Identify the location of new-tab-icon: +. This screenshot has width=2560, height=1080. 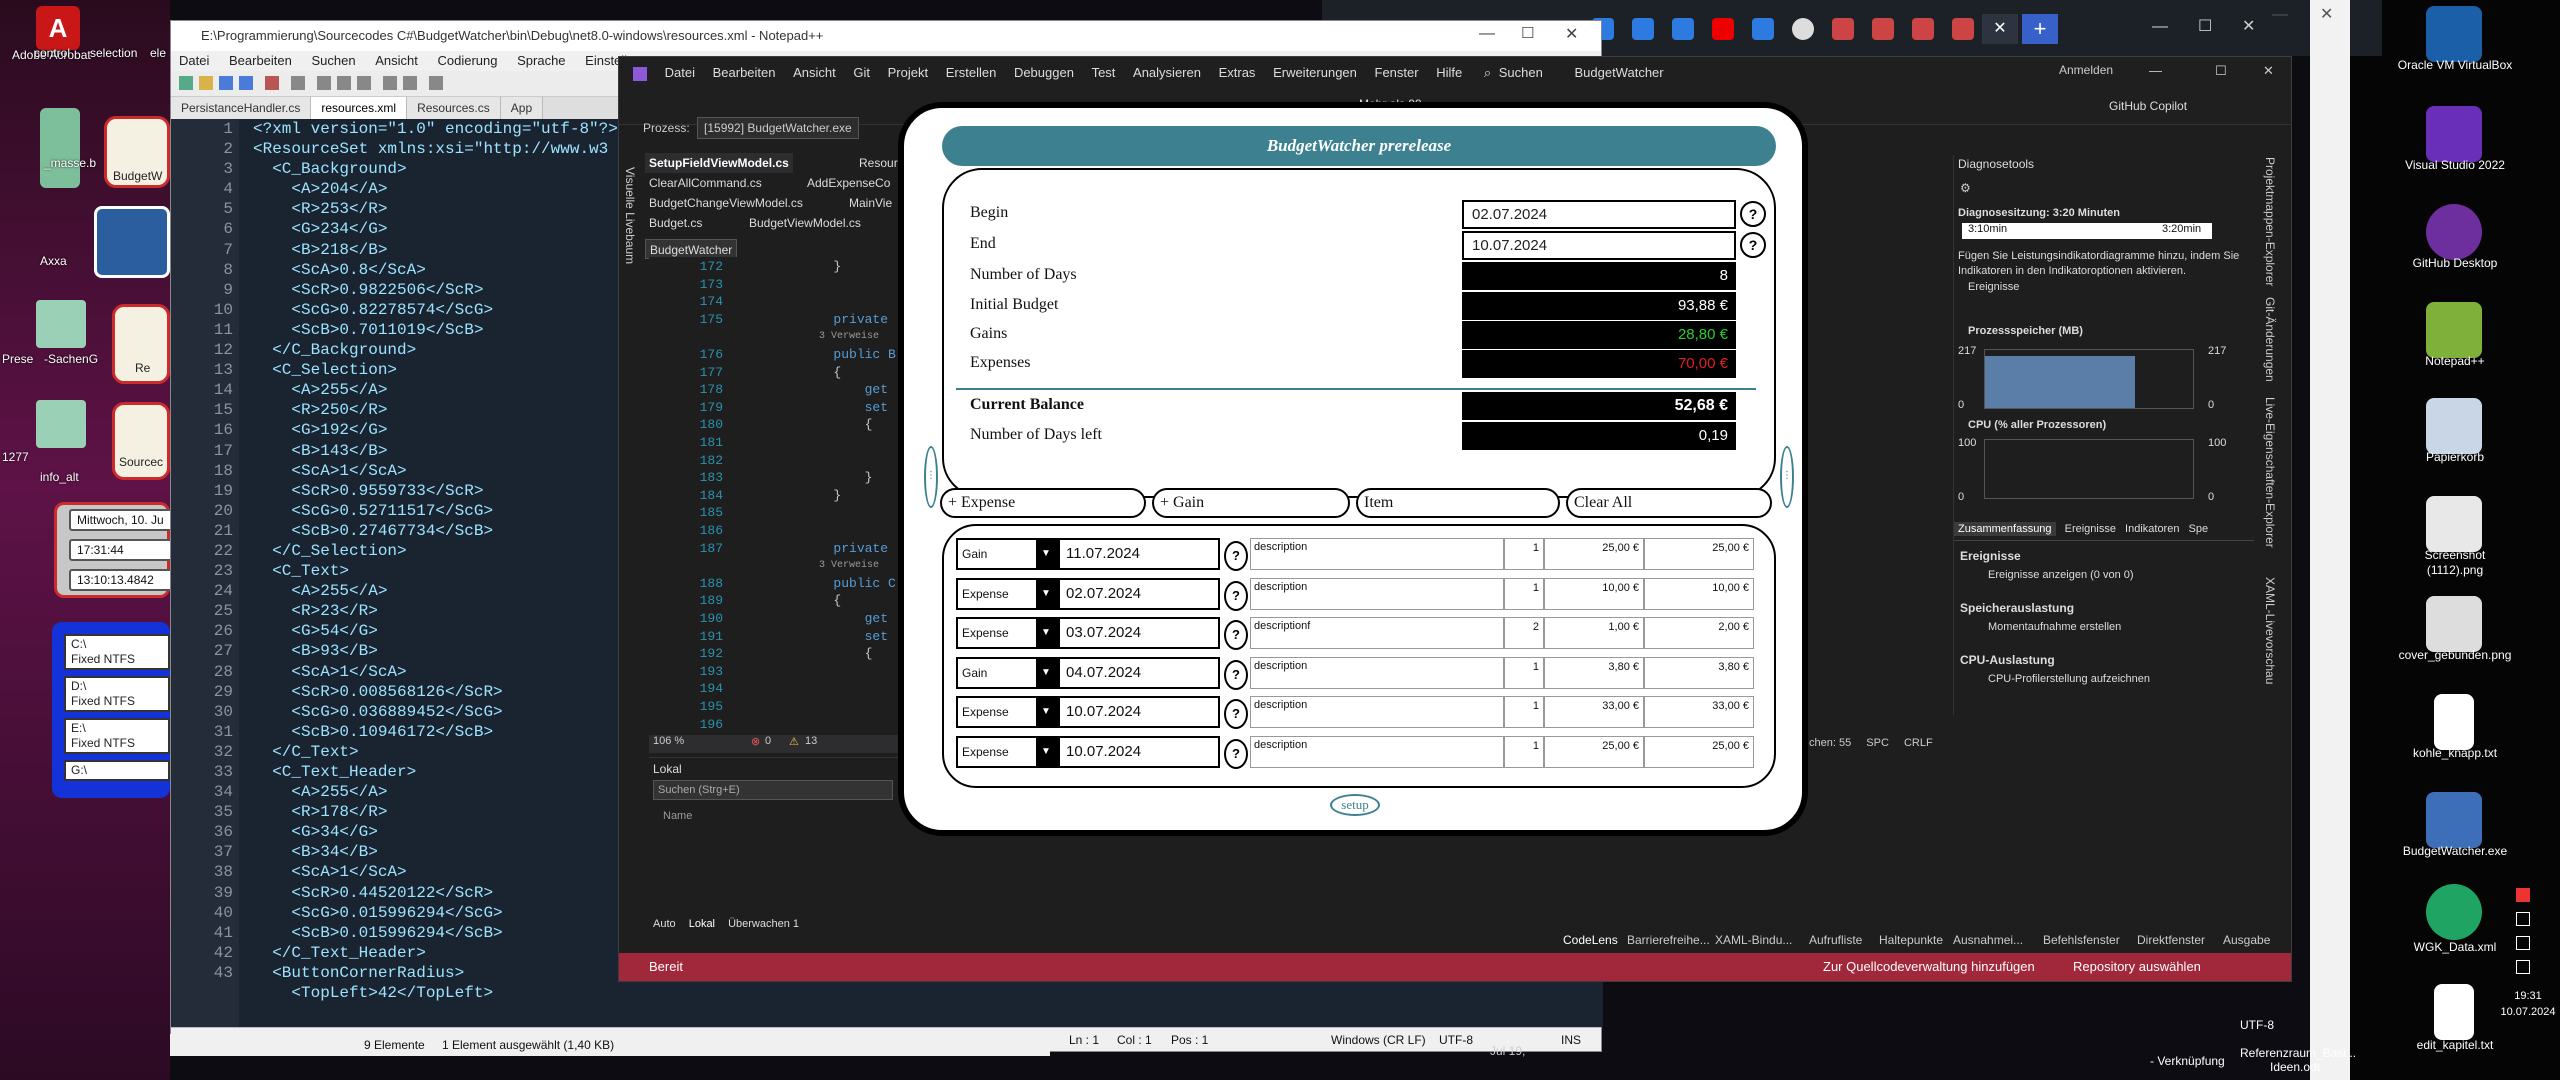
(2040, 29).